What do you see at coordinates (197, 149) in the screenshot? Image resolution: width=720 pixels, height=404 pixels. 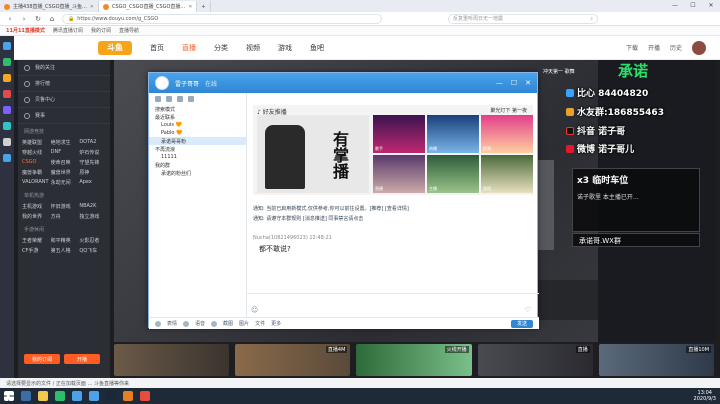 I see `contact-node: 不再流浪` at bounding box center [197, 149].